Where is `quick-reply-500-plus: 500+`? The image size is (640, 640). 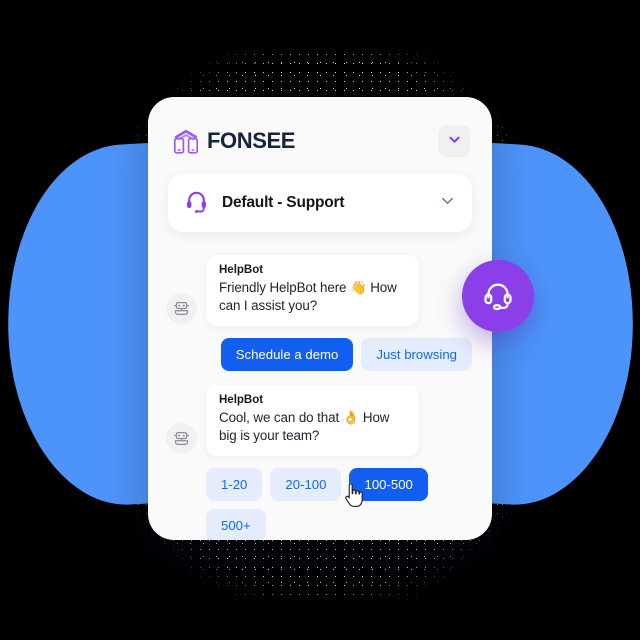
quick-reply-500-plus: 500+ is located at coordinates (236, 524).